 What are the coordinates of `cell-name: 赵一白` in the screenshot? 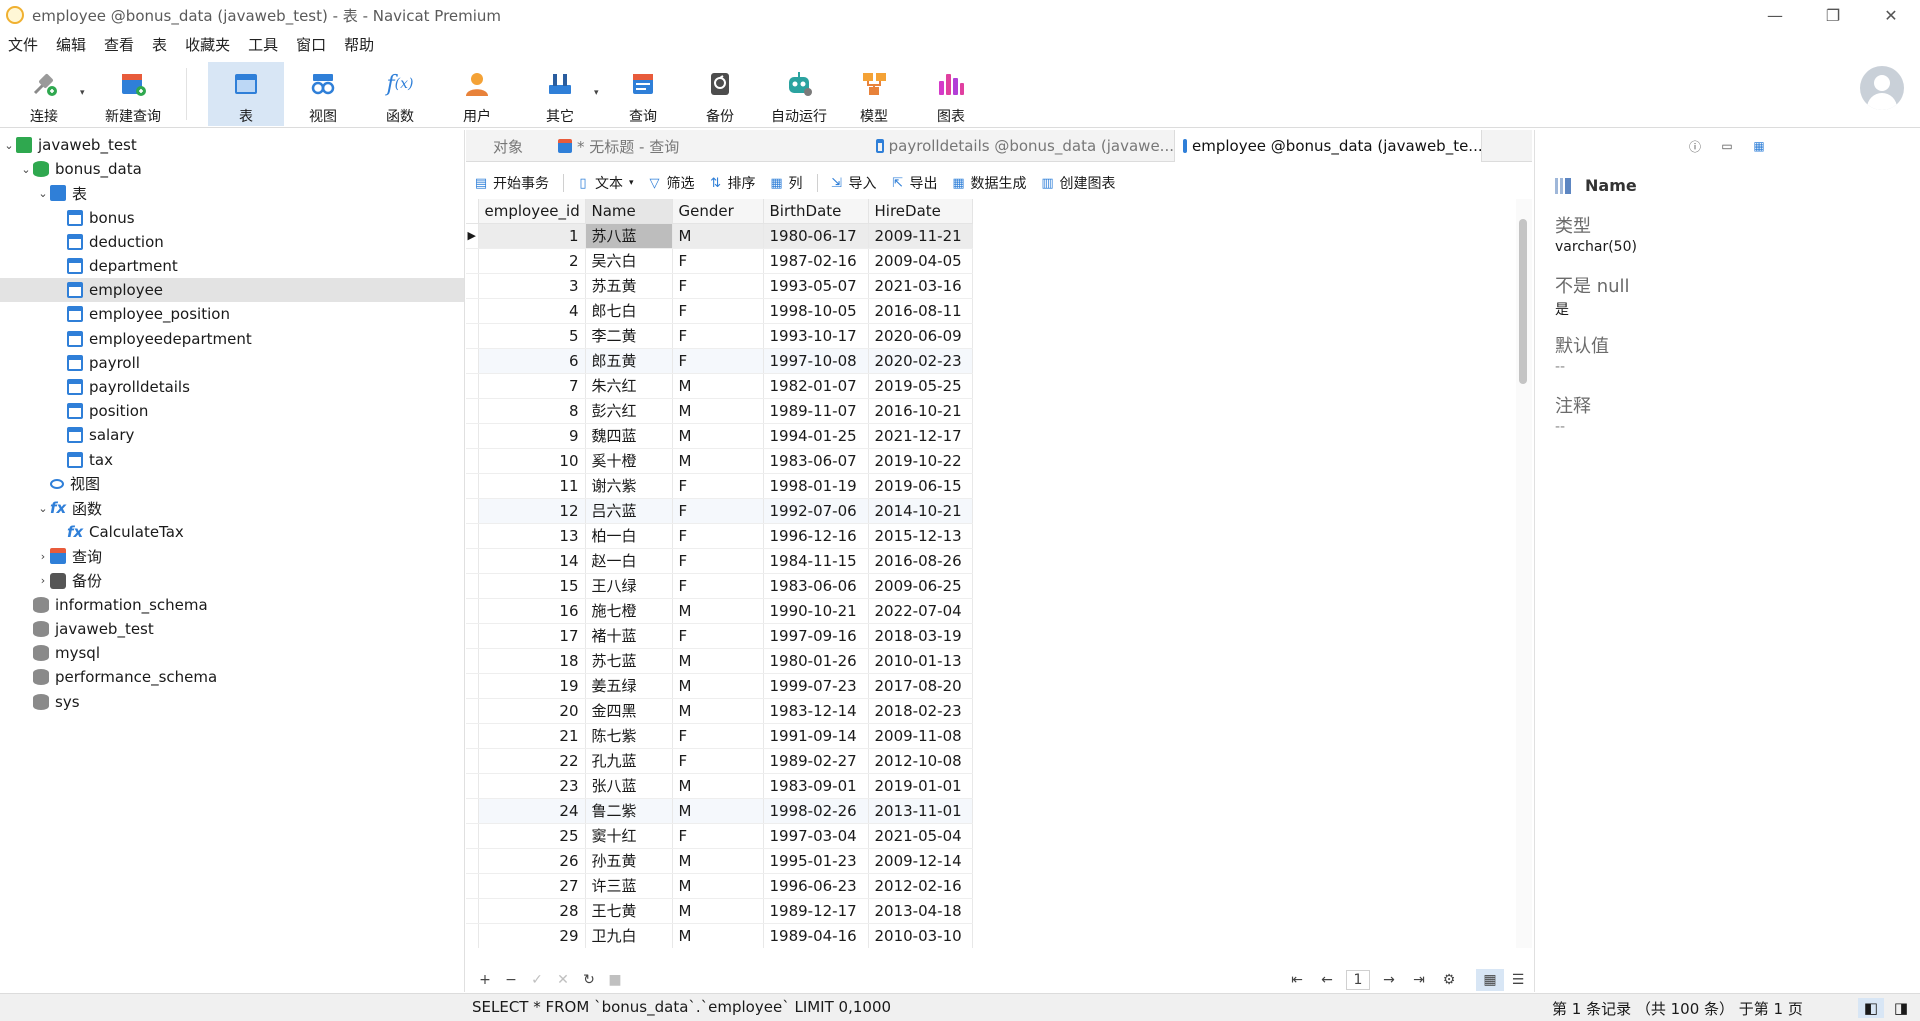 It's located at (629, 561).